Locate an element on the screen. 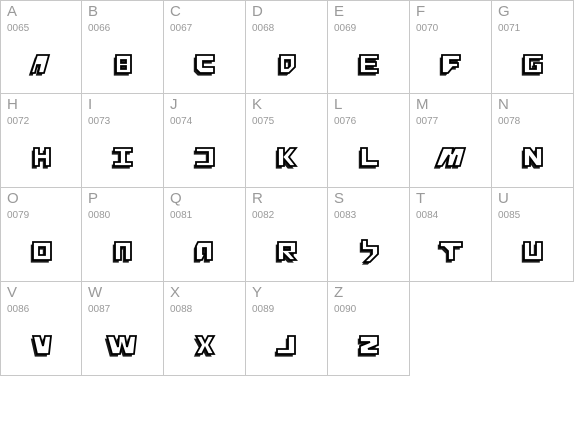  glyph-cell-f: F 0070 is located at coordinates (451, 47).